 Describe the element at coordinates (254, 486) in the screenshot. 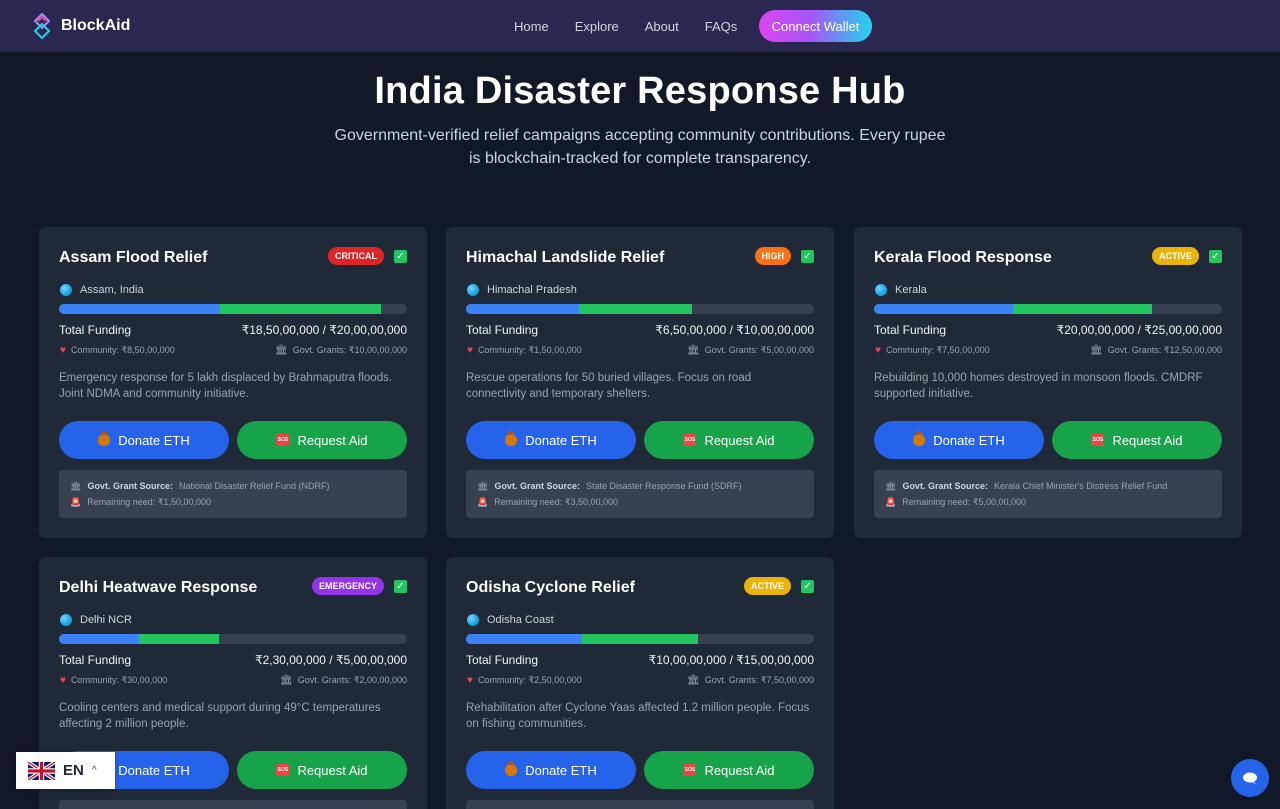

I see `grant-source-value: National Disaster Relief Fund (NDRF)` at that location.